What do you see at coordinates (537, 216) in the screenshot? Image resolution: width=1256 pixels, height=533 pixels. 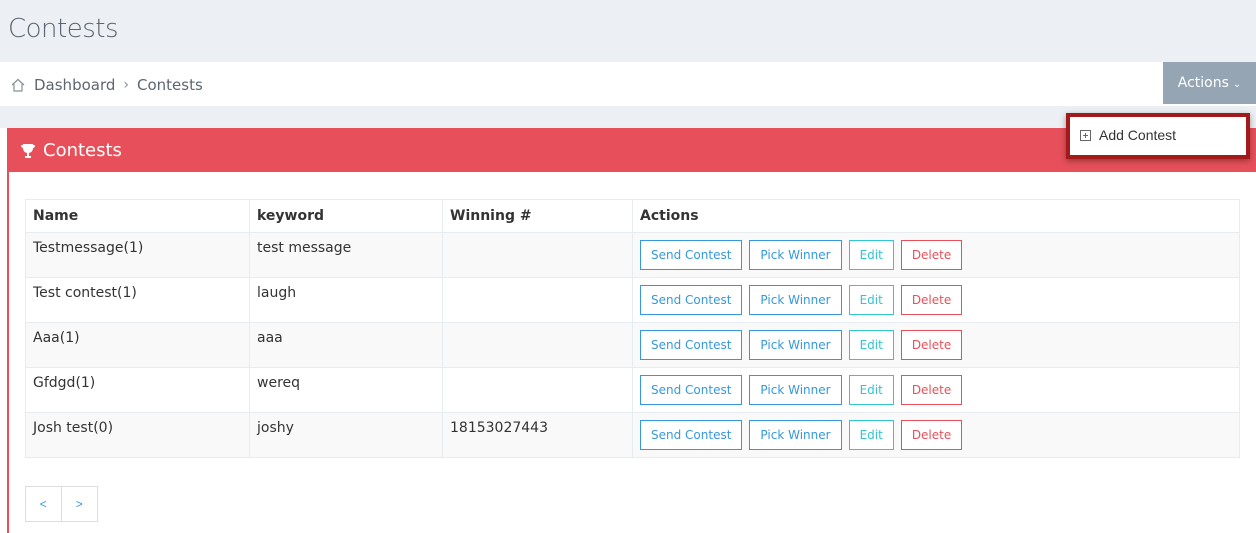 I see `column-header-winning: Winning #` at bounding box center [537, 216].